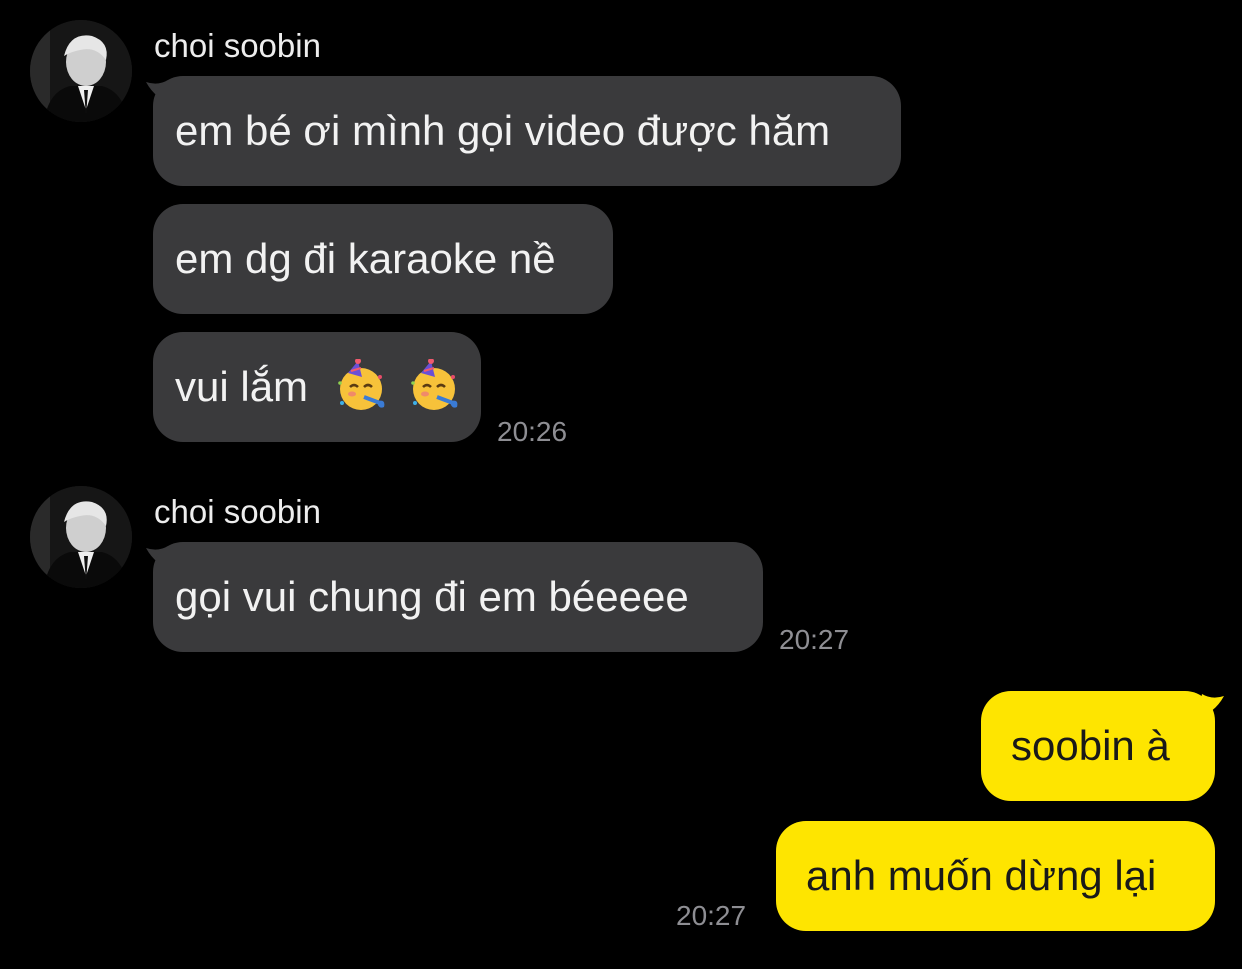 The height and width of the screenshot is (969, 1242). What do you see at coordinates (242, 386) in the screenshot?
I see `message-text: vui lắm` at bounding box center [242, 386].